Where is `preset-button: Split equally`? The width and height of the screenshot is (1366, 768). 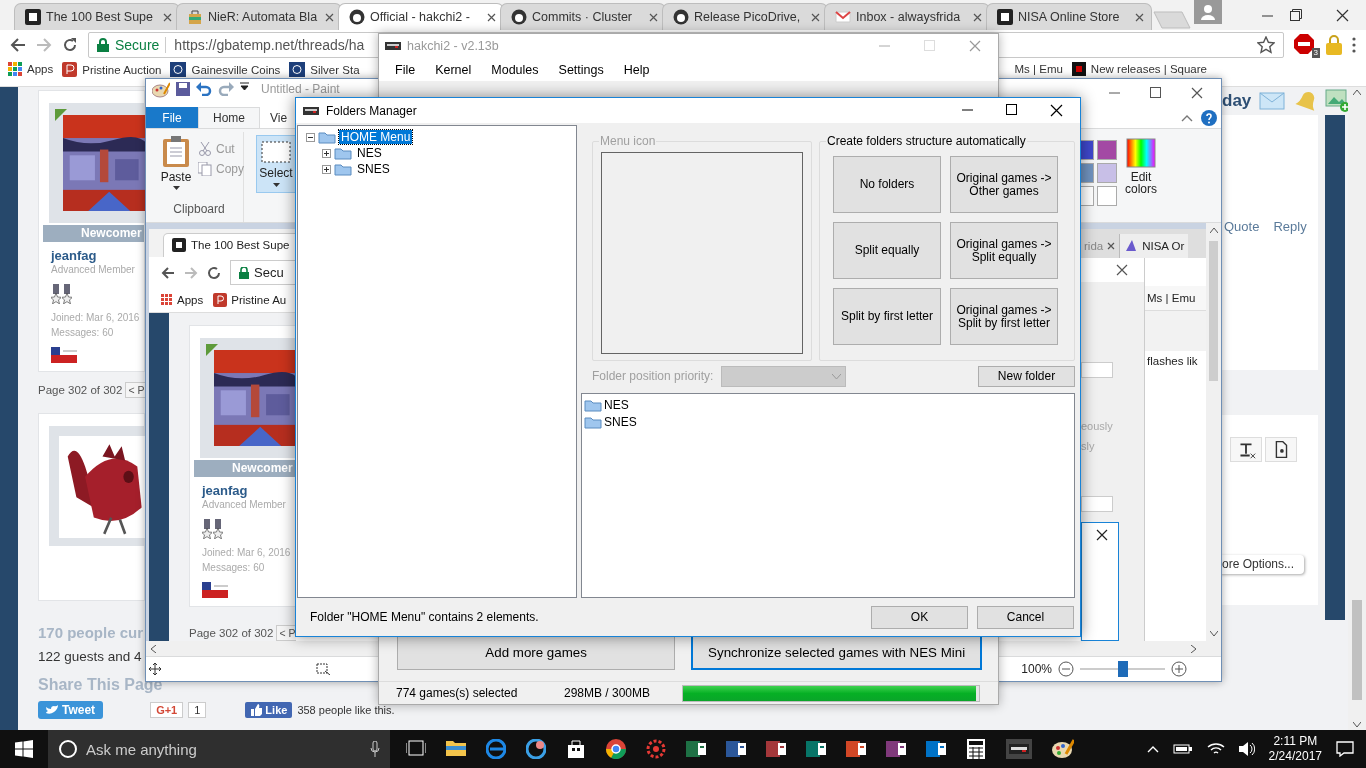 preset-button: Split equally is located at coordinates (887, 250).